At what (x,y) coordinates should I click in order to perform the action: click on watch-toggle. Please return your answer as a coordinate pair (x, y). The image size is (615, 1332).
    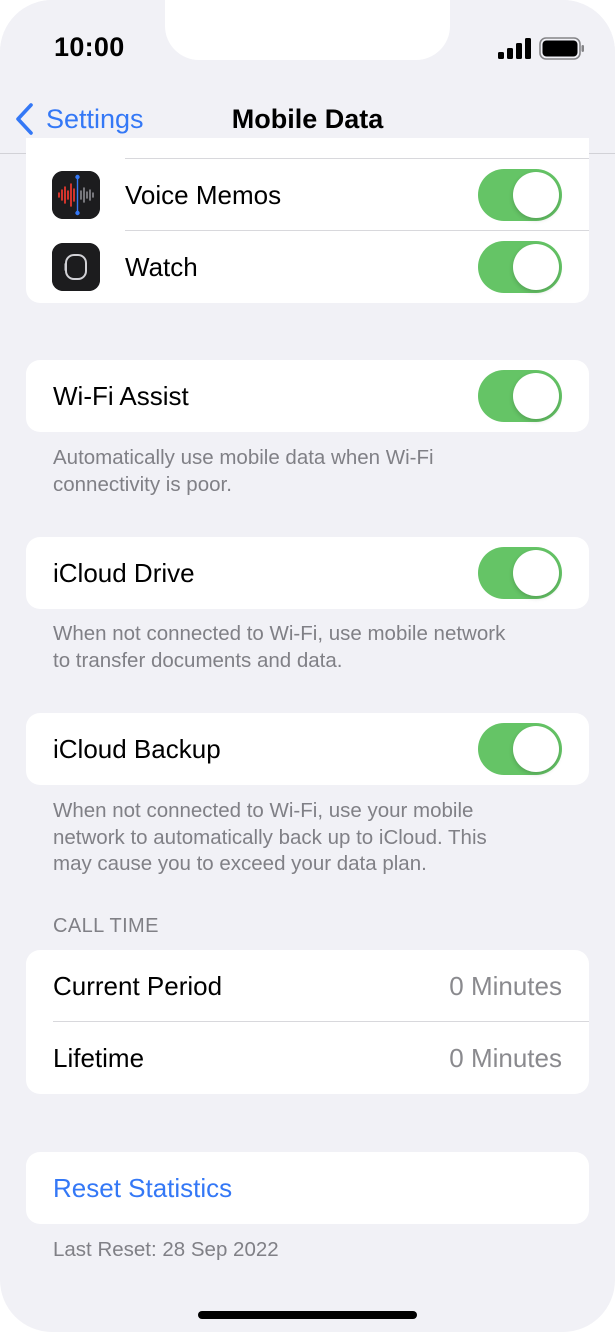
    Looking at the image, I should click on (520, 267).